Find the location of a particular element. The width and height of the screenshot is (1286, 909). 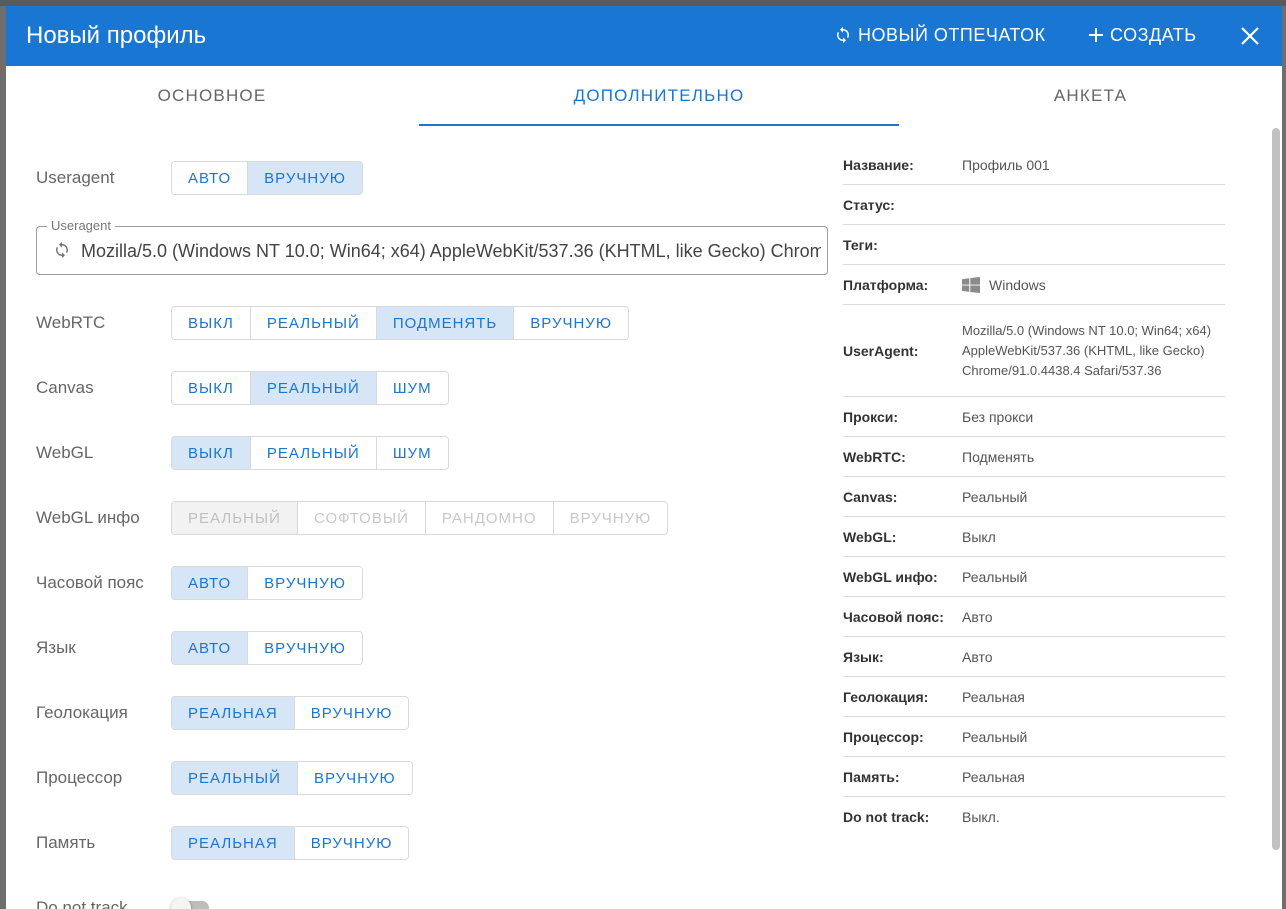

summary-value-platform: Windows is located at coordinates (1004, 284).